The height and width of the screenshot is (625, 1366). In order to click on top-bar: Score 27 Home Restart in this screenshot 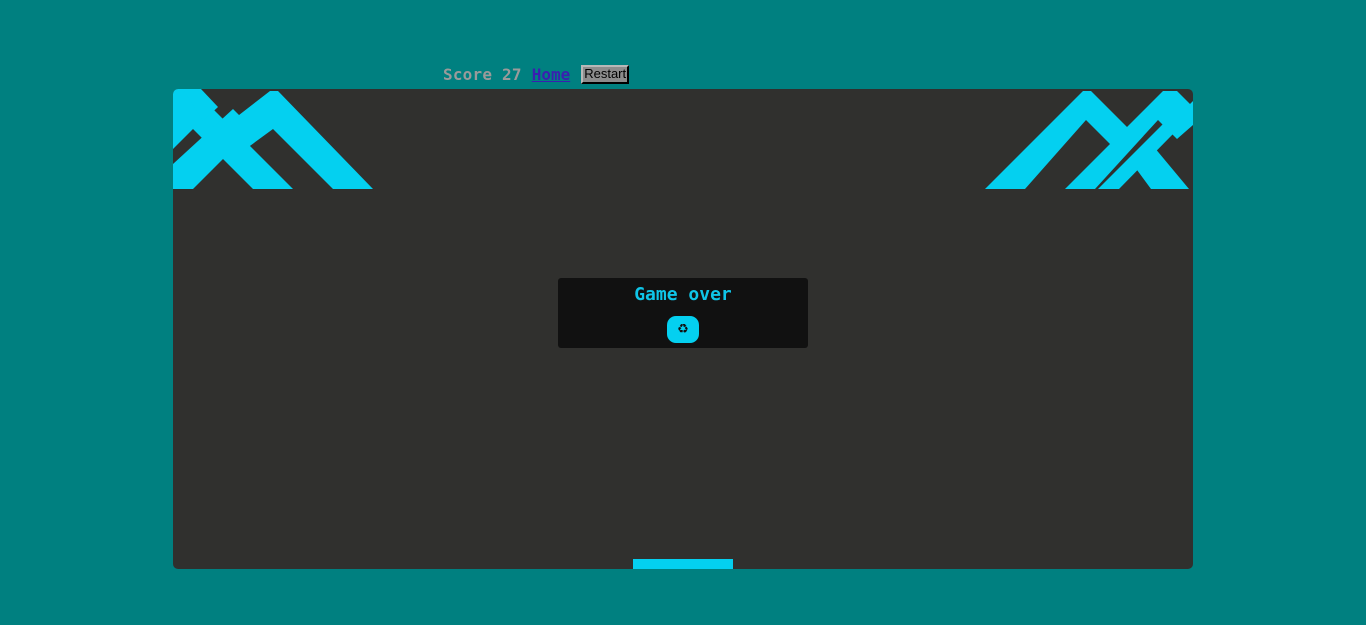, I will do `click(536, 74)`.